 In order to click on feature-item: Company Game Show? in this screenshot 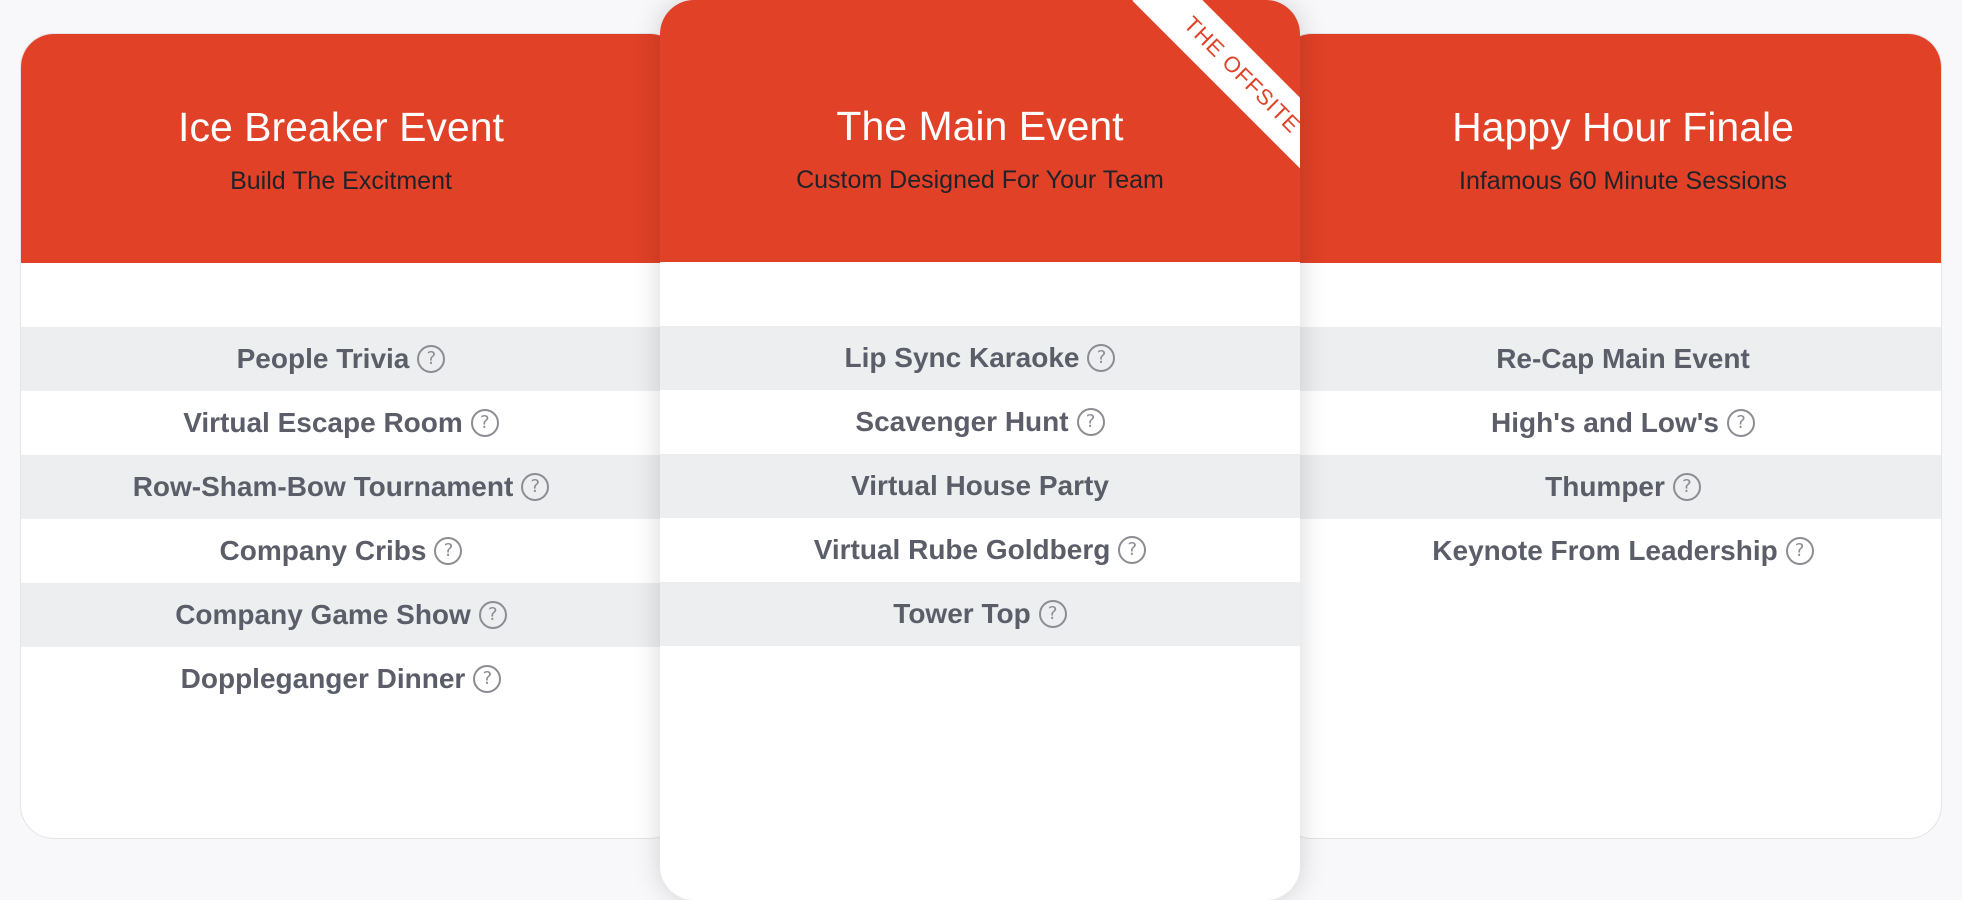, I will do `click(352, 615)`.